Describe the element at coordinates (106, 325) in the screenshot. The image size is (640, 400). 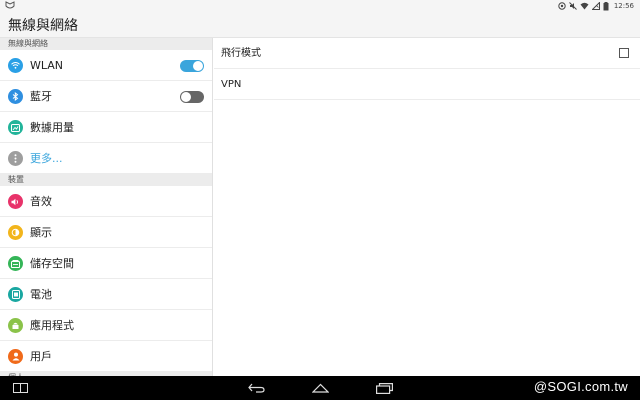
I see `settings-item-apps: 應用程式` at that location.